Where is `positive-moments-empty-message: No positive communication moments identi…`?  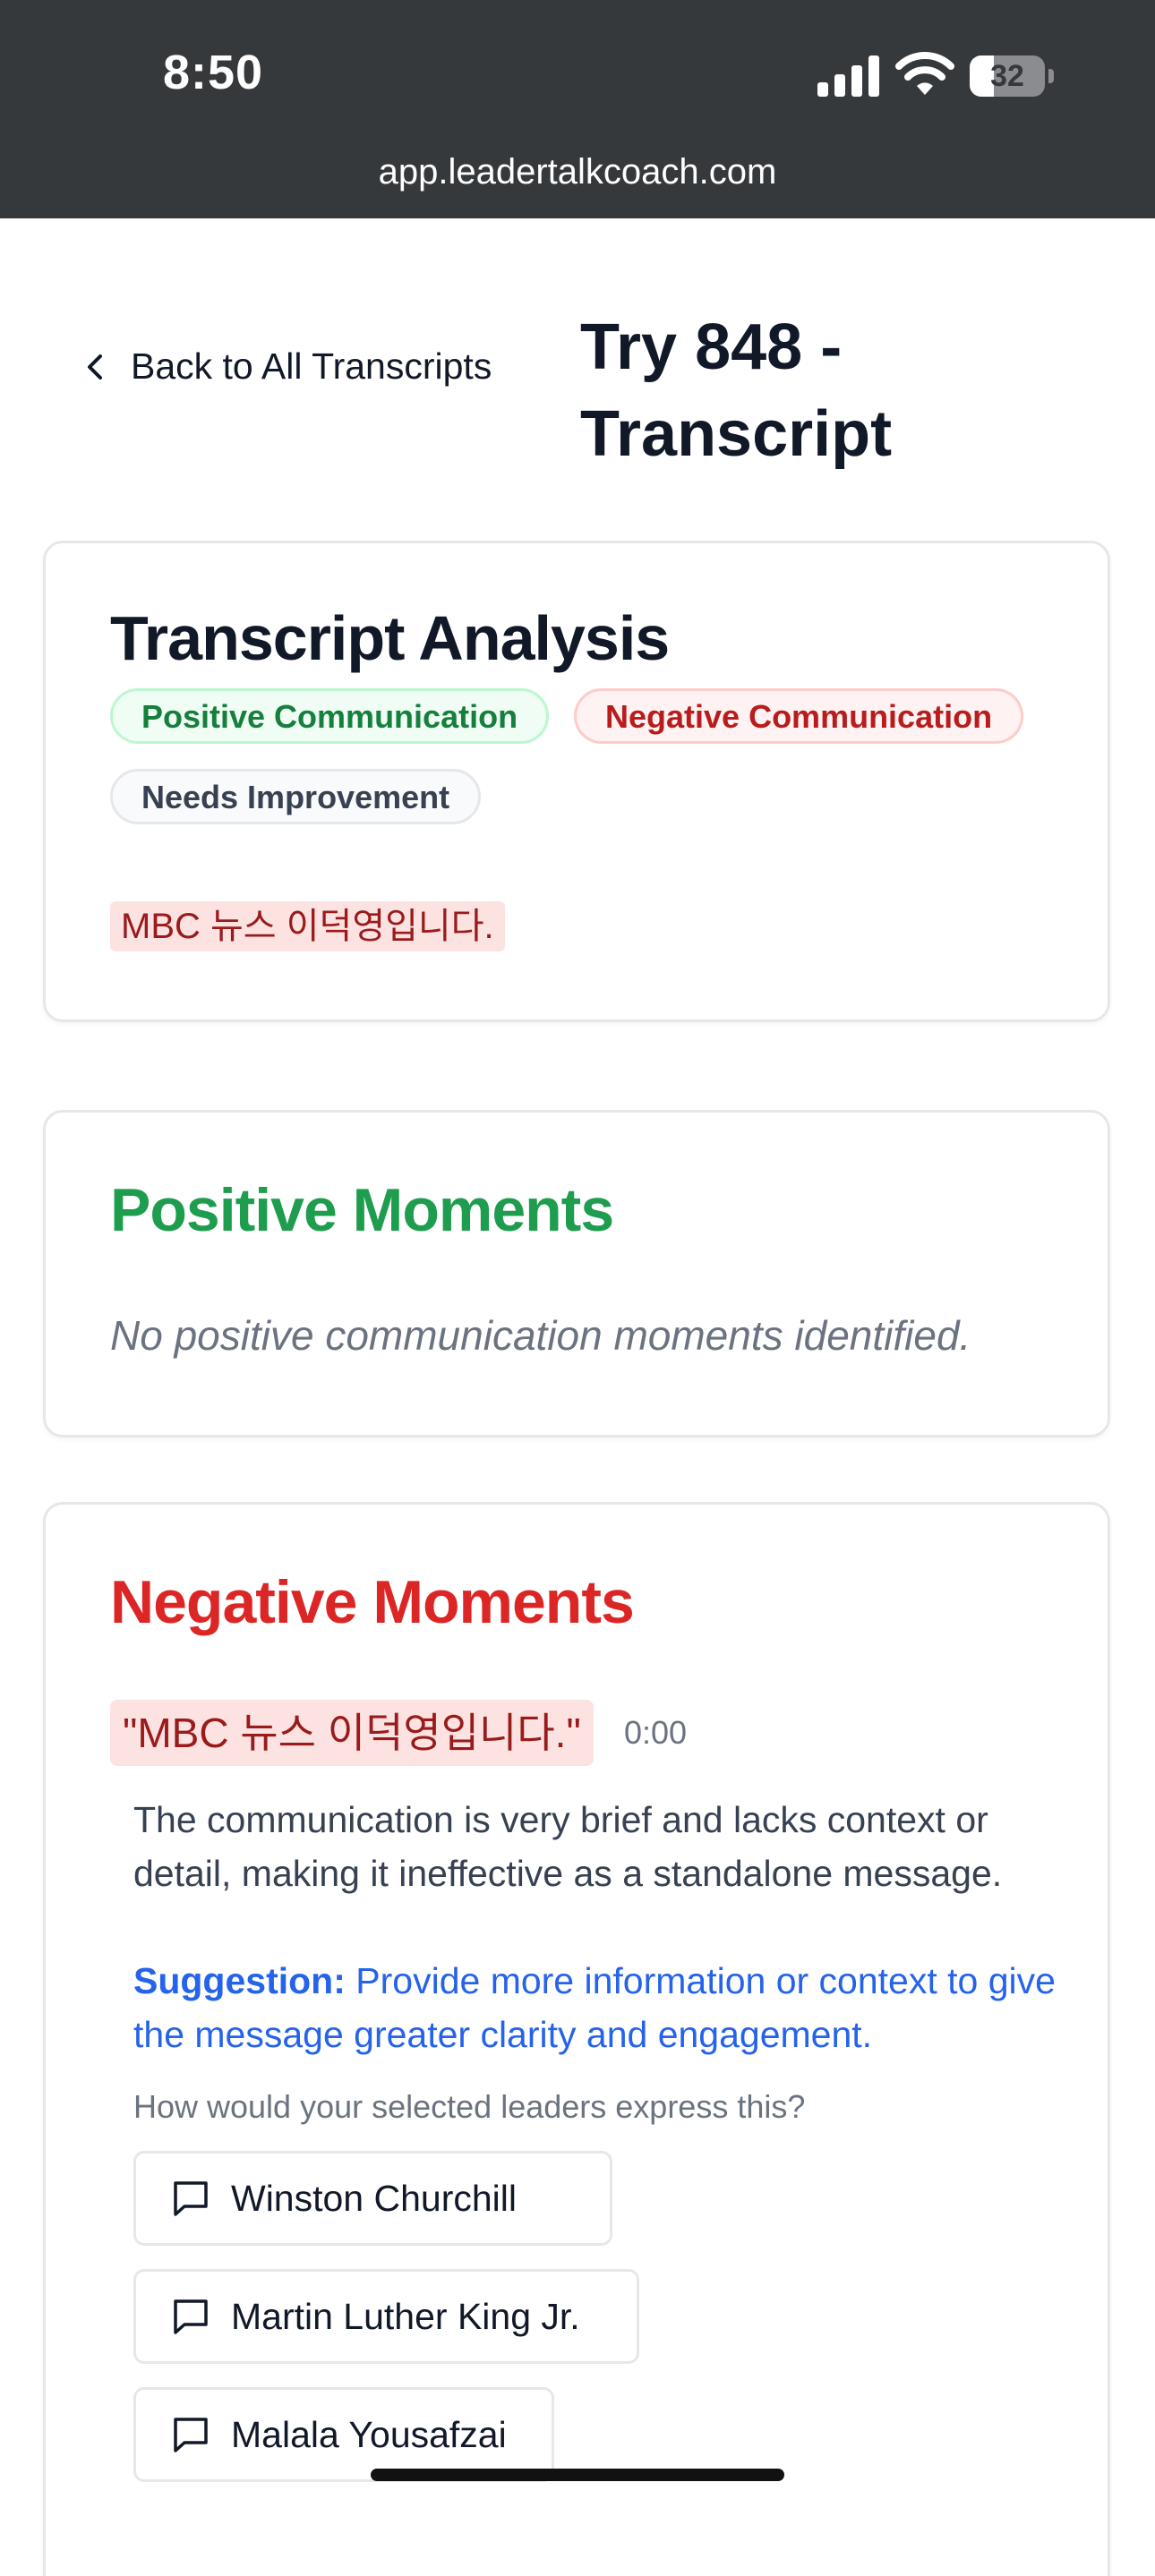 positive-moments-empty-message: No positive communication moments identi… is located at coordinates (540, 1335).